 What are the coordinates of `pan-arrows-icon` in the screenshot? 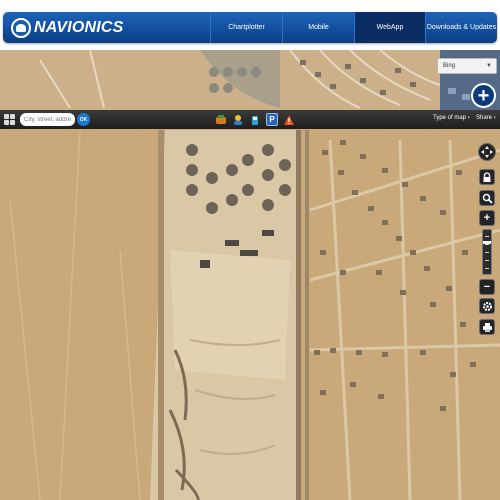 It's located at (487, 152).